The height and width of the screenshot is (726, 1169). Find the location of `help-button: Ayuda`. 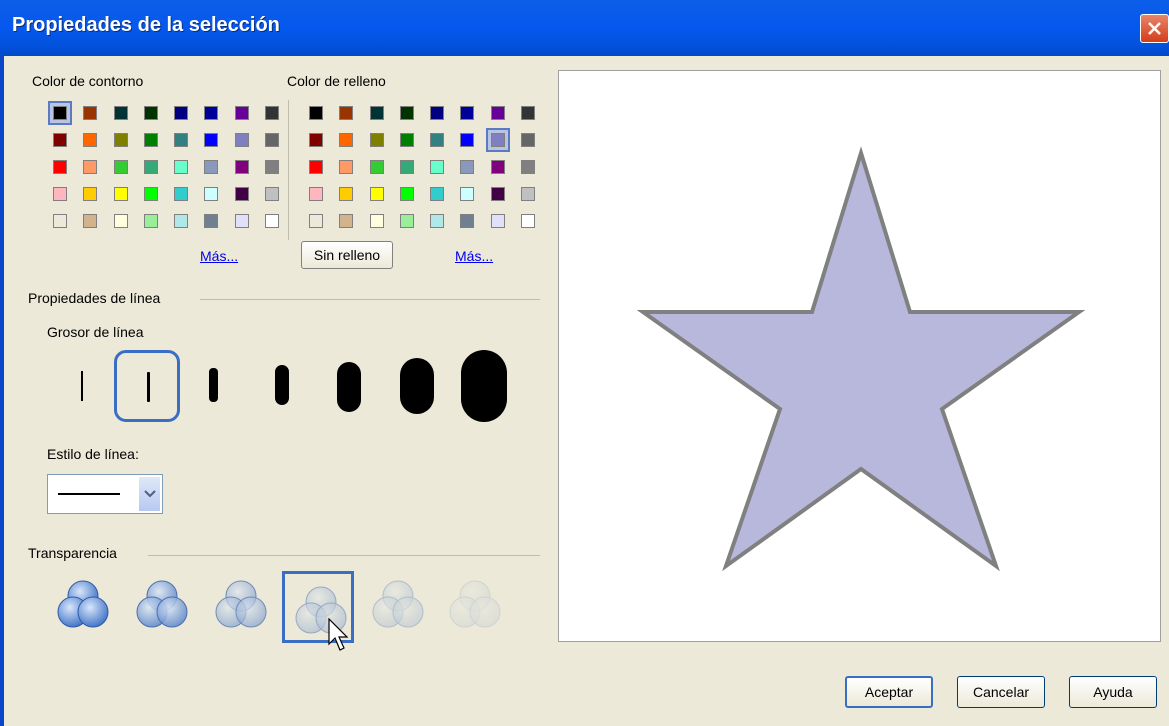

help-button: Ayuda is located at coordinates (1113, 692).